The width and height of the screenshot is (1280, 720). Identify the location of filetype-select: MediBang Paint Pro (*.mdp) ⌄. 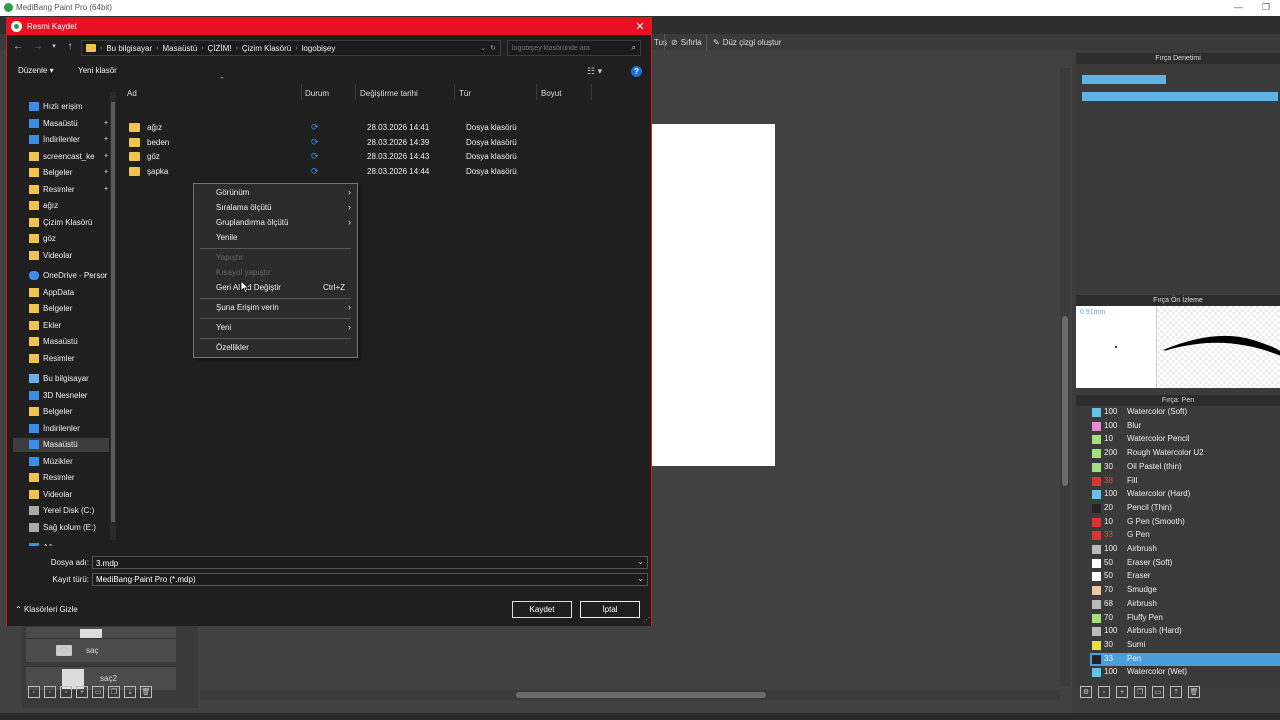
(370, 579).